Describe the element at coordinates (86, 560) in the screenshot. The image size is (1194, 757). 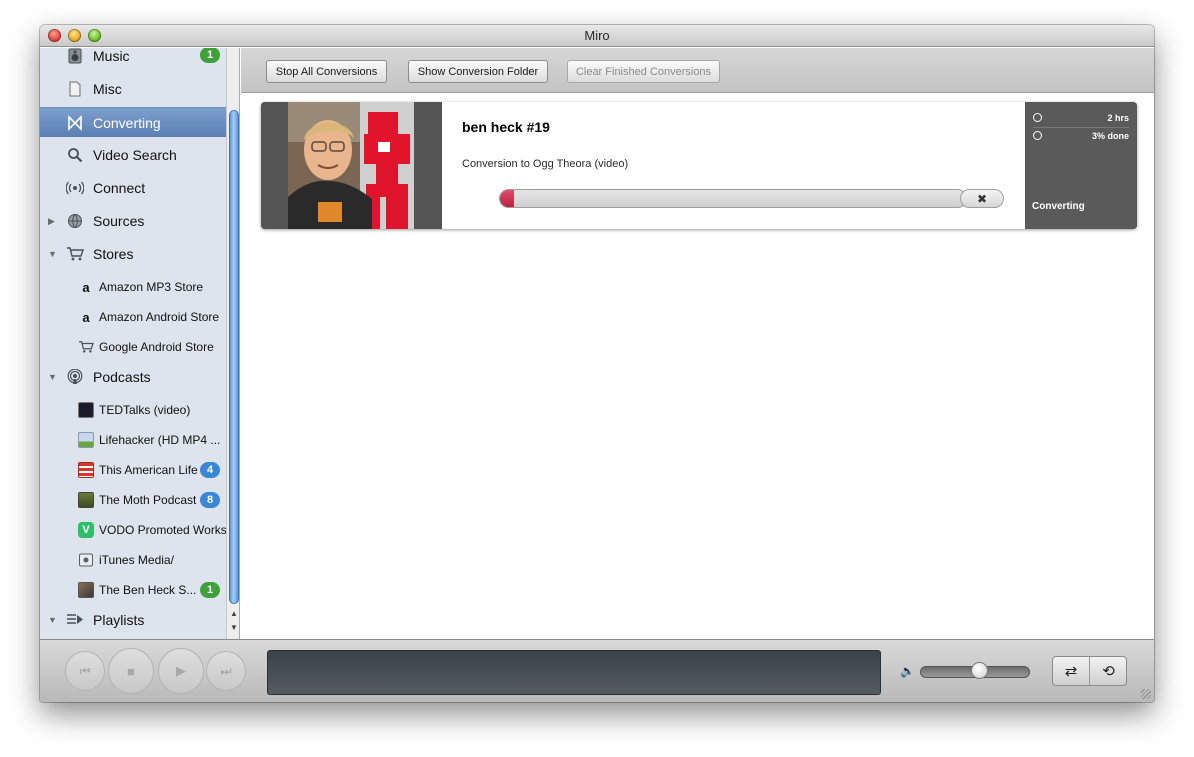
I see `folder-icon` at that location.